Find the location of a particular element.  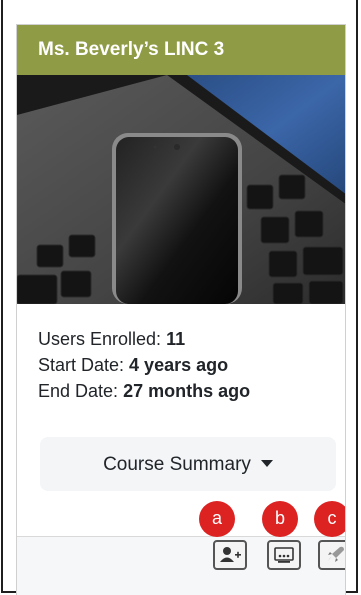

launch-button is located at coordinates (331, 555).